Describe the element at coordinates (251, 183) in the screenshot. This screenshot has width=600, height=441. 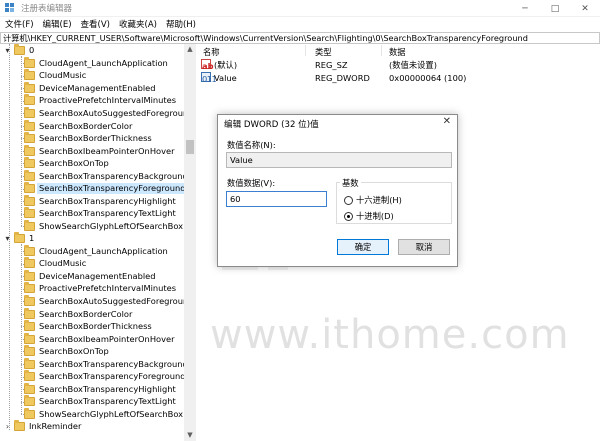
I see `value-data-label: 数值数据(V):` at that location.